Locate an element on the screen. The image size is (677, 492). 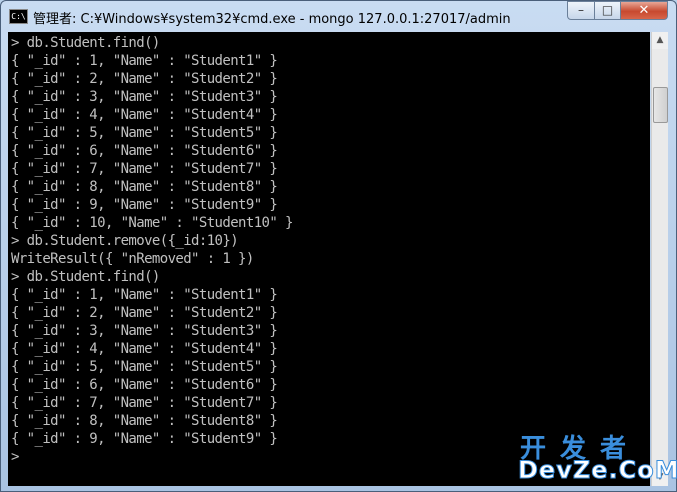
devze-watermark-logo: 开发者 DevZe.CoM is located at coordinates (597, 456).